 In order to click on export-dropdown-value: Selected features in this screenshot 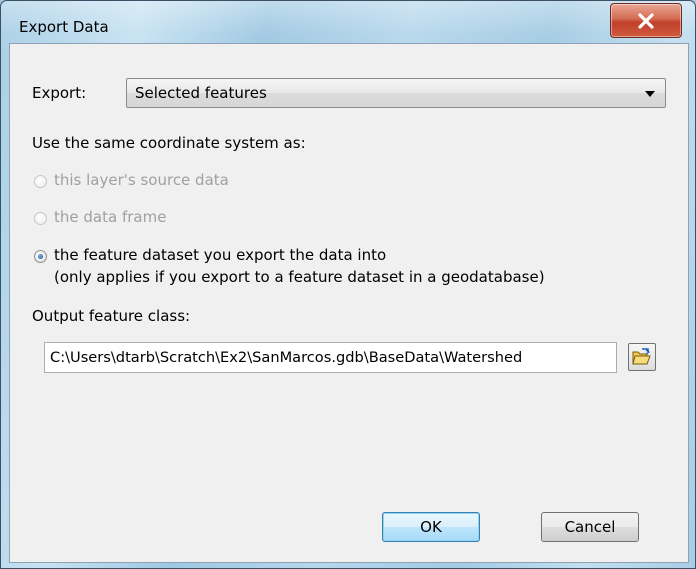, I will do `click(201, 93)`.